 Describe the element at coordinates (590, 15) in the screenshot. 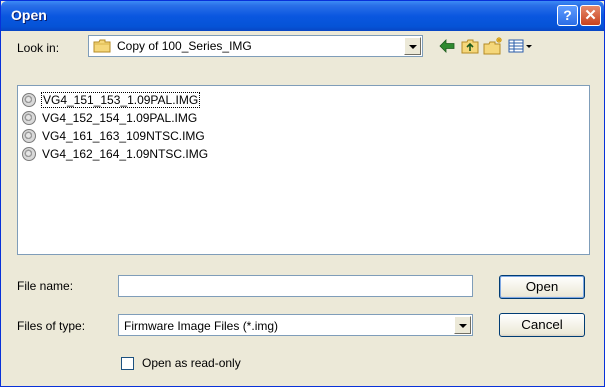

I see `close-icon: ✕` at that location.